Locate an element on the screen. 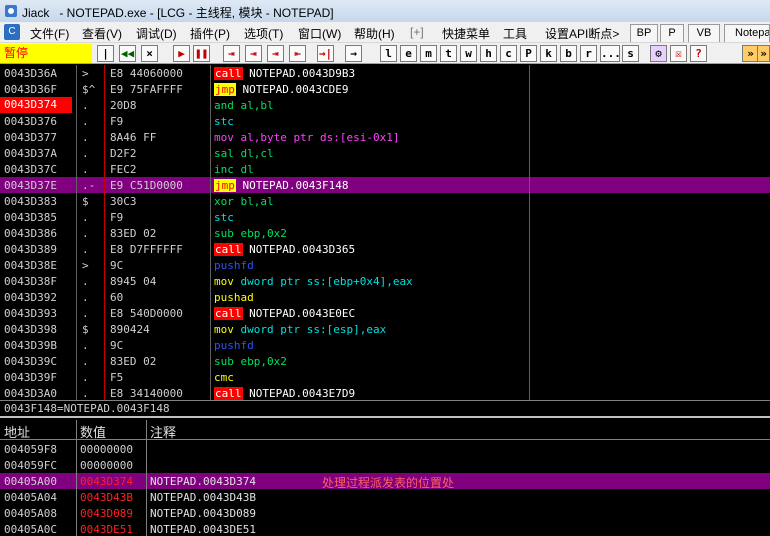 This screenshot has height=536, width=770. disasm-row: 0043D376. F9 stc is located at coordinates (385, 121).